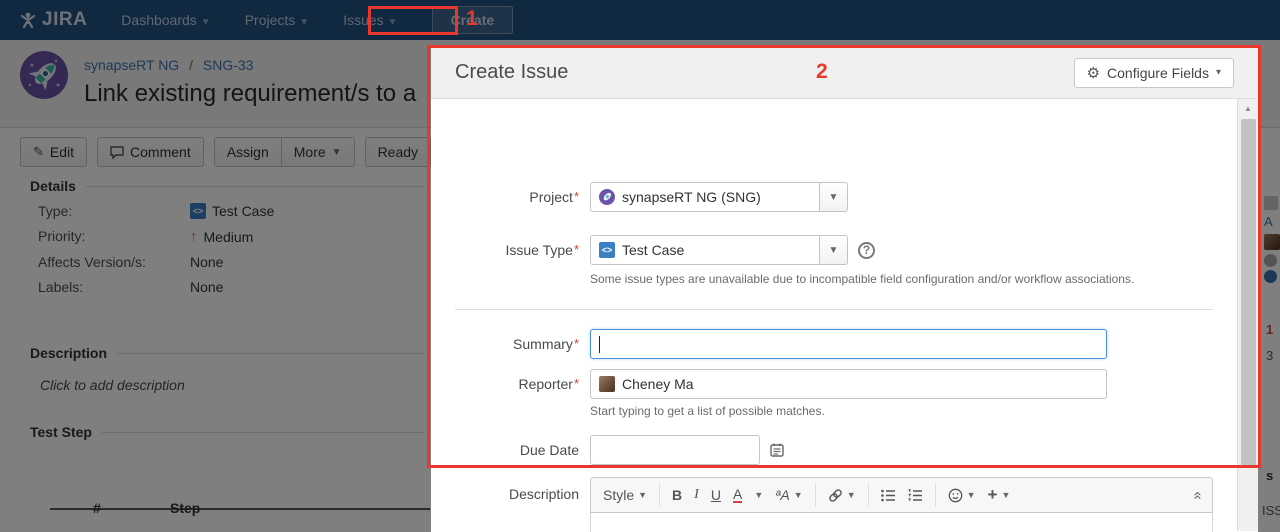 This screenshot has width=1280, height=532. I want to click on style-dropdown: Style ▼, so click(625, 495).